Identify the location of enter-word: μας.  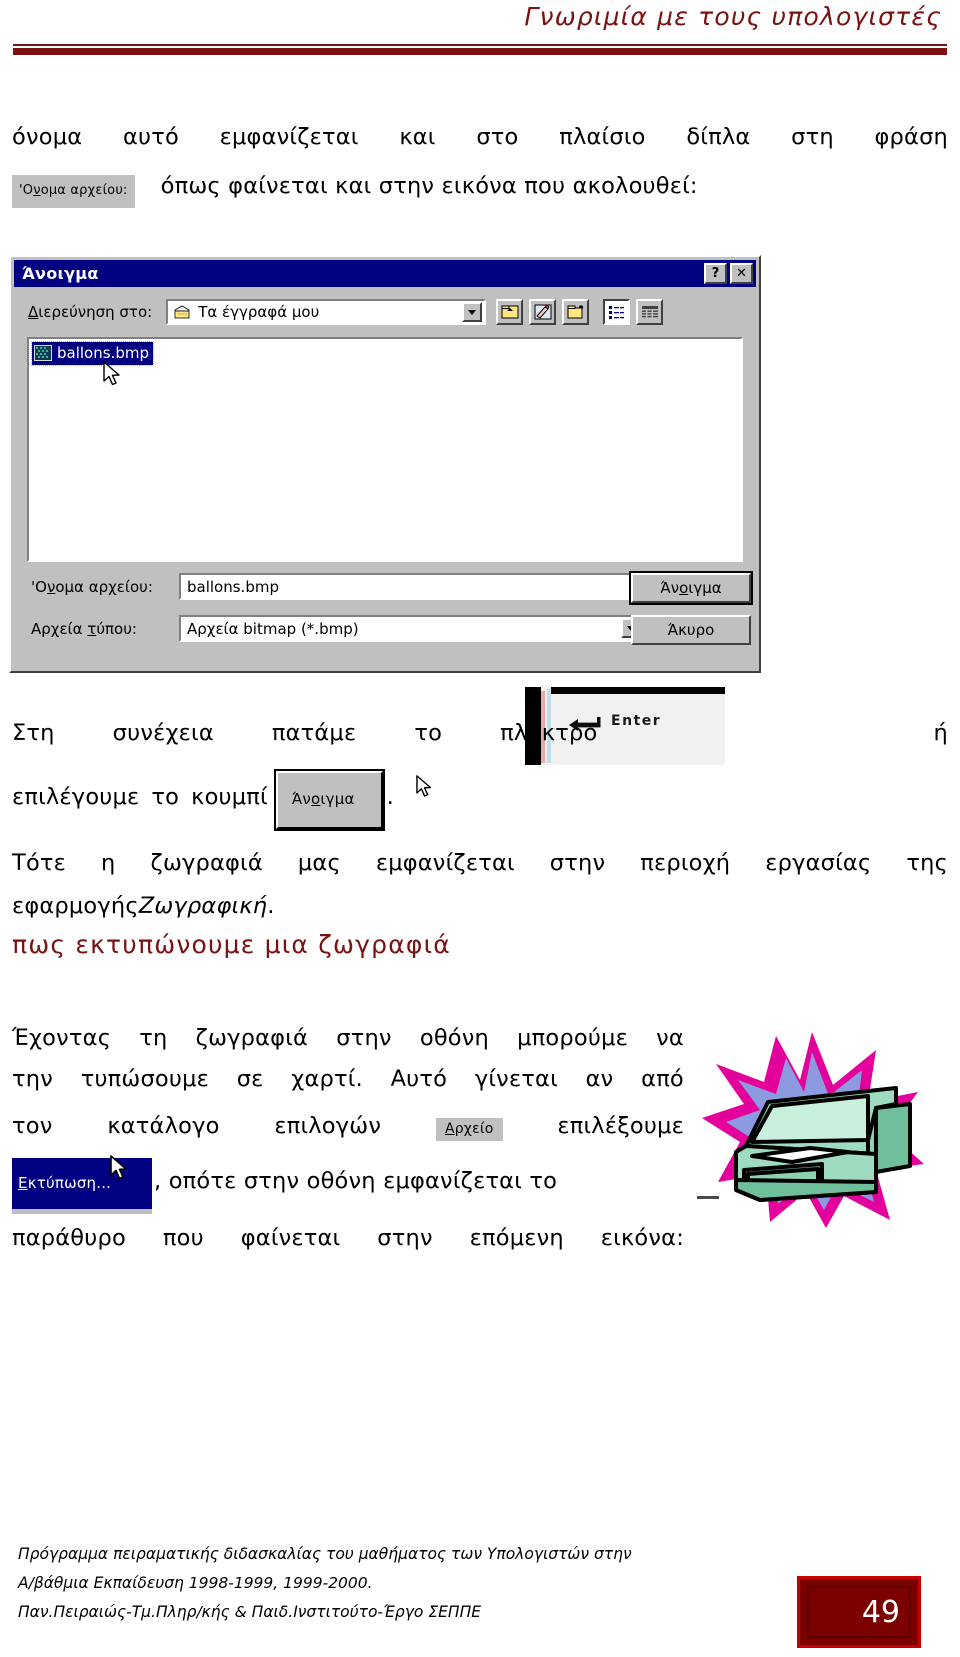
(319, 863).